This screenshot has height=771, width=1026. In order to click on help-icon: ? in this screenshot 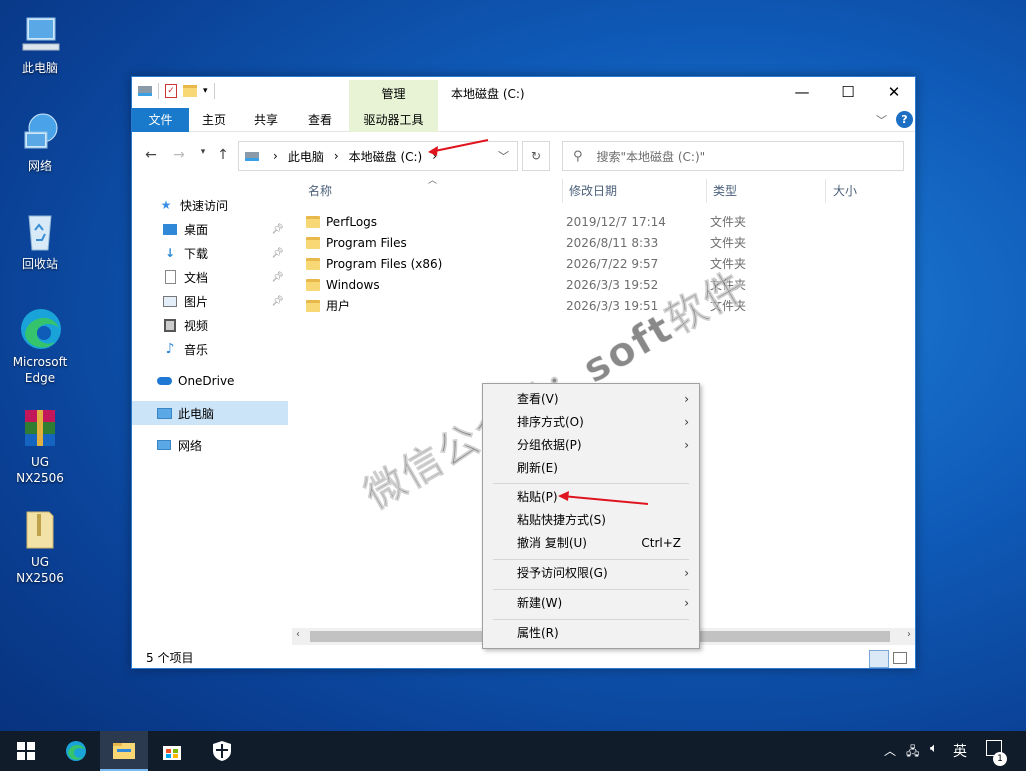, I will do `click(904, 119)`.